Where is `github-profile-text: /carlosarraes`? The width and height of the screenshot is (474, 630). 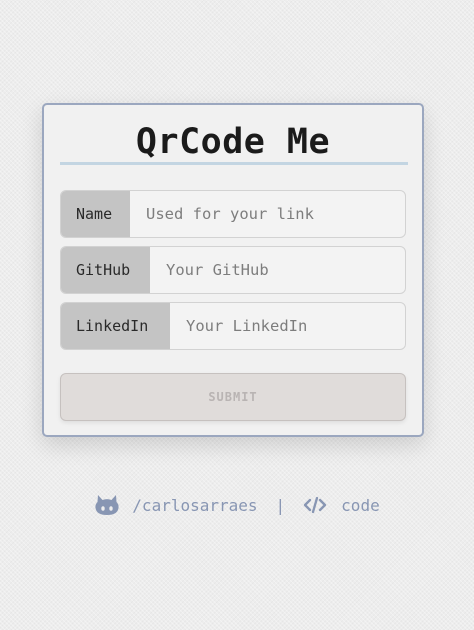
github-profile-text: /carlosarraes is located at coordinates (195, 505).